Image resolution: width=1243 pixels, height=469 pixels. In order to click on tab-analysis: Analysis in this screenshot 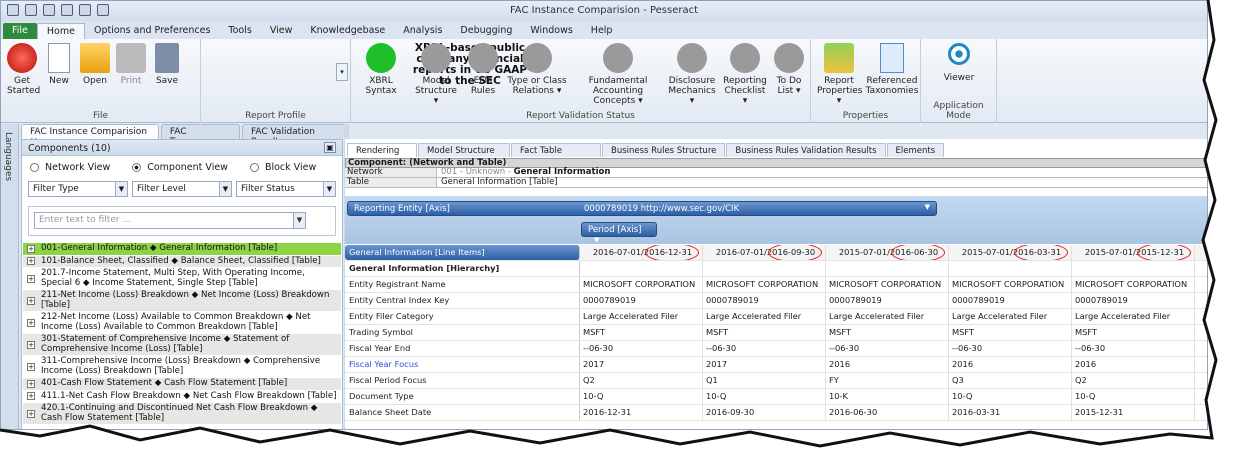, I will do `click(422, 31)`.